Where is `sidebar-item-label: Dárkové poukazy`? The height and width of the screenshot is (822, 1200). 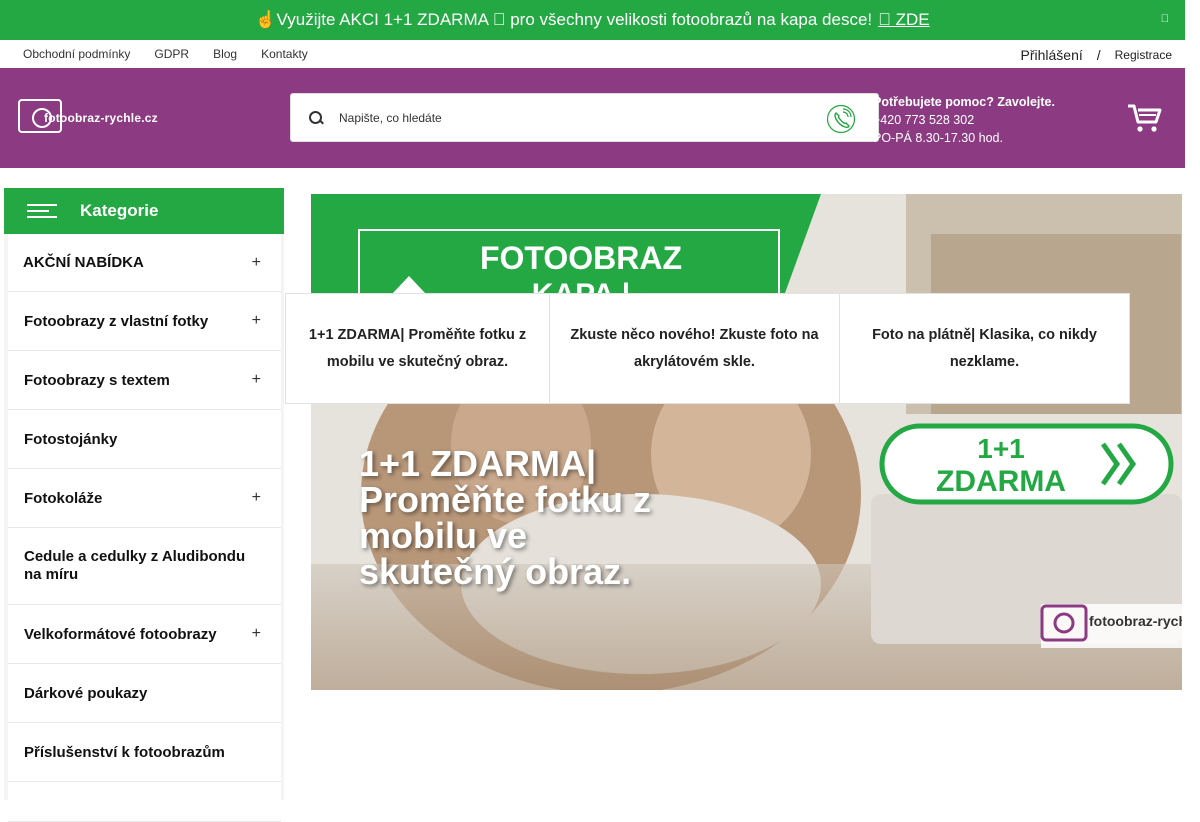 sidebar-item-label: Dárkové poukazy is located at coordinates (86, 693).